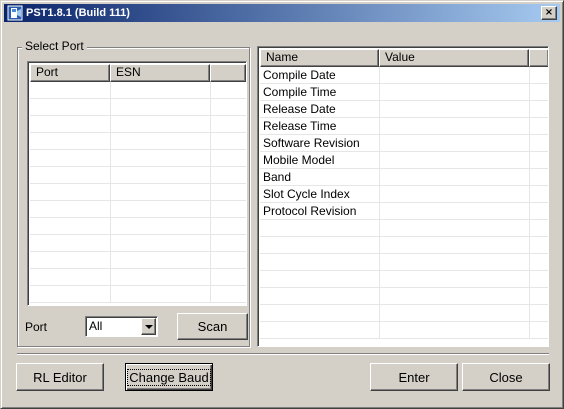  Describe the element at coordinates (454, 58) in the screenshot. I see `value-column-header: Value` at that location.